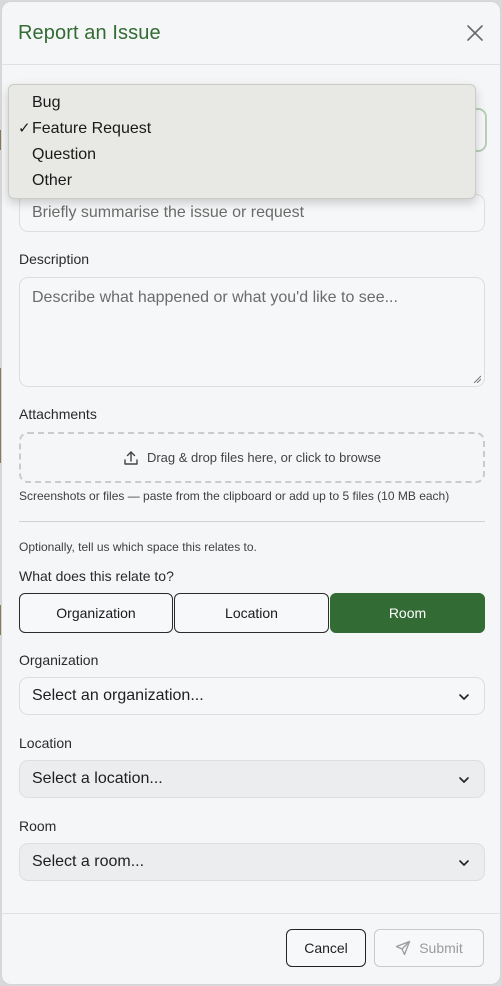  What do you see at coordinates (326, 948) in the screenshot?
I see `cancel-button: Cancel` at bounding box center [326, 948].